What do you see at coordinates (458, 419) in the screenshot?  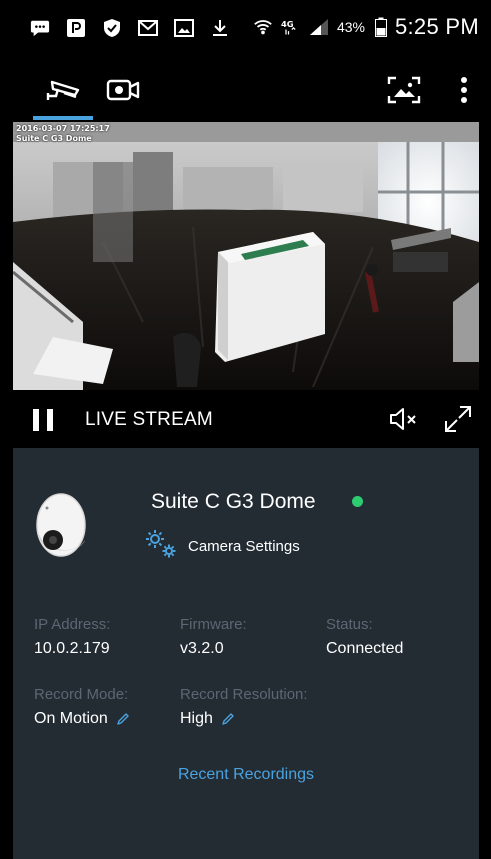 I see `fullscreen-button` at bounding box center [458, 419].